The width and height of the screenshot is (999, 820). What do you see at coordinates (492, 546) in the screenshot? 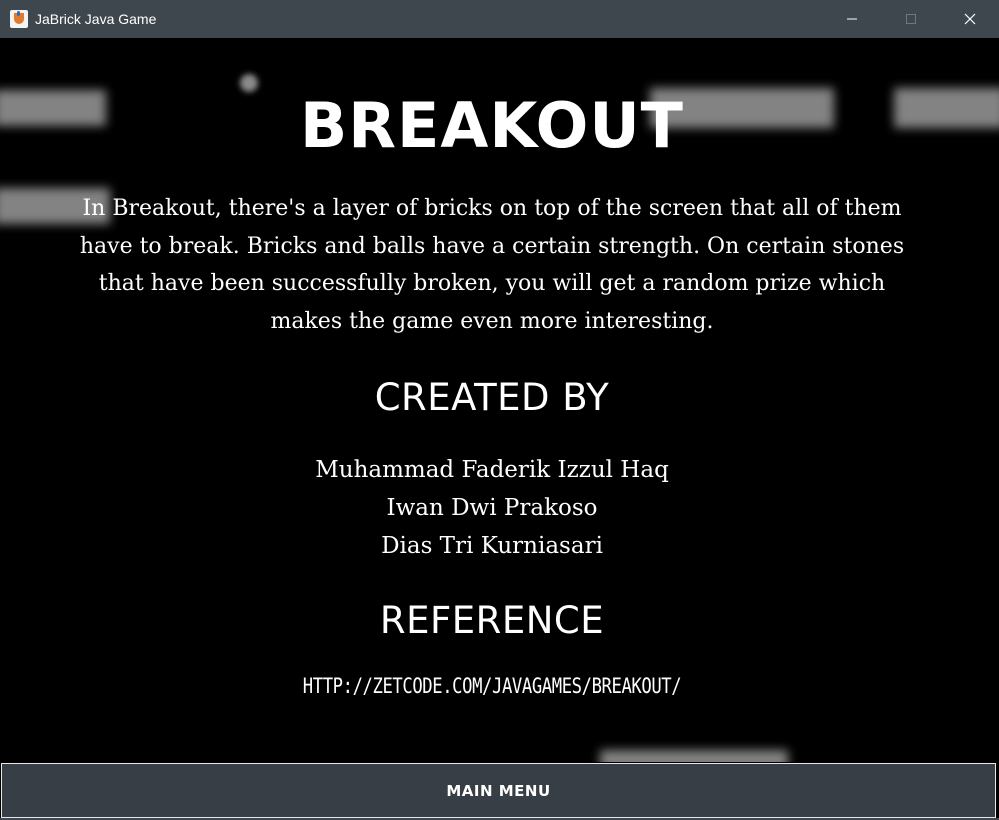
I see `author-name: Dias Tri Kurniasari` at bounding box center [492, 546].